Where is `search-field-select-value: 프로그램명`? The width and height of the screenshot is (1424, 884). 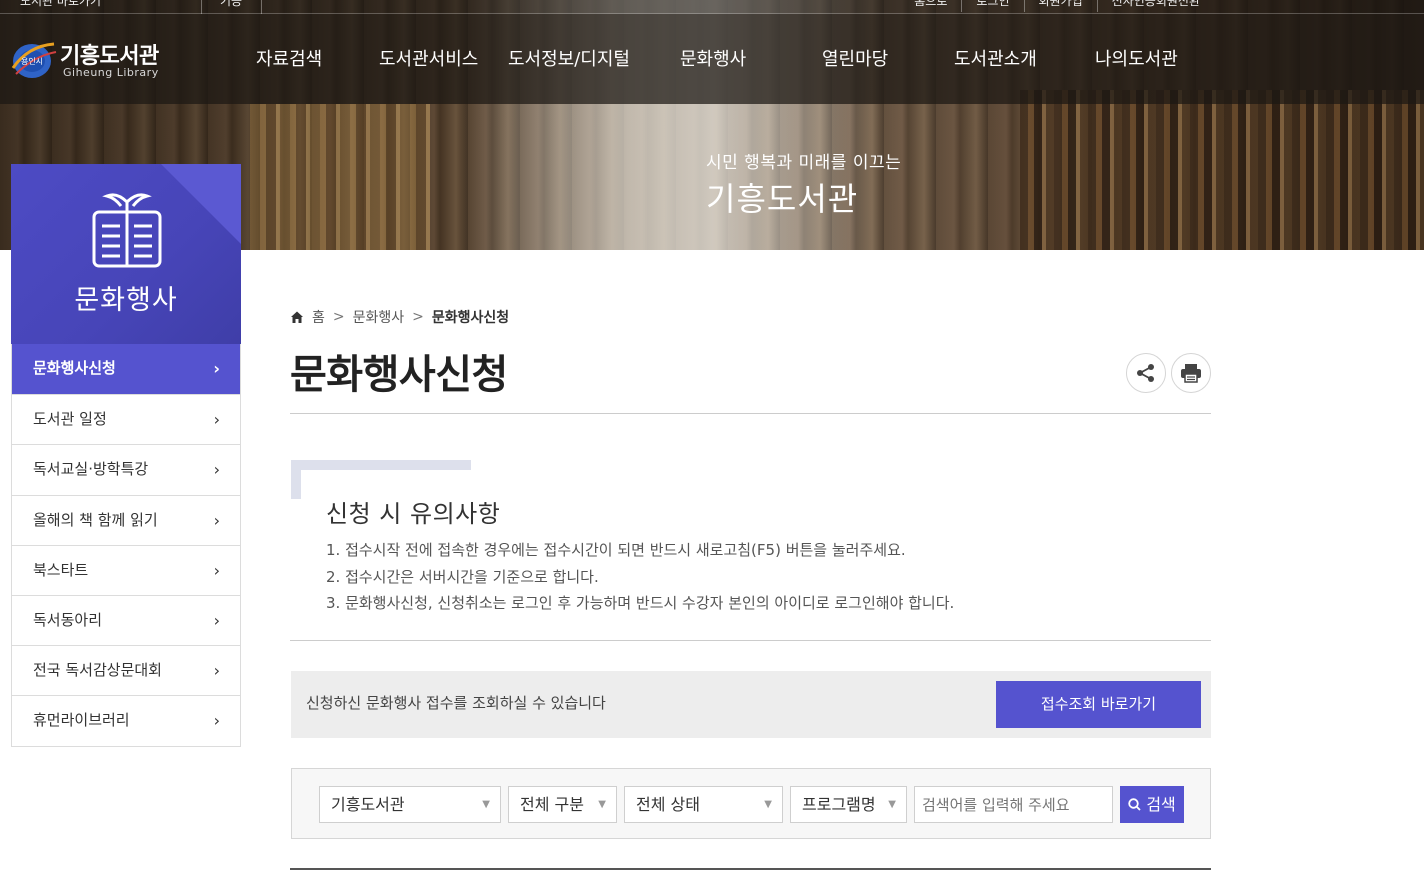
search-field-select-value: 프로그램명 is located at coordinates (839, 804).